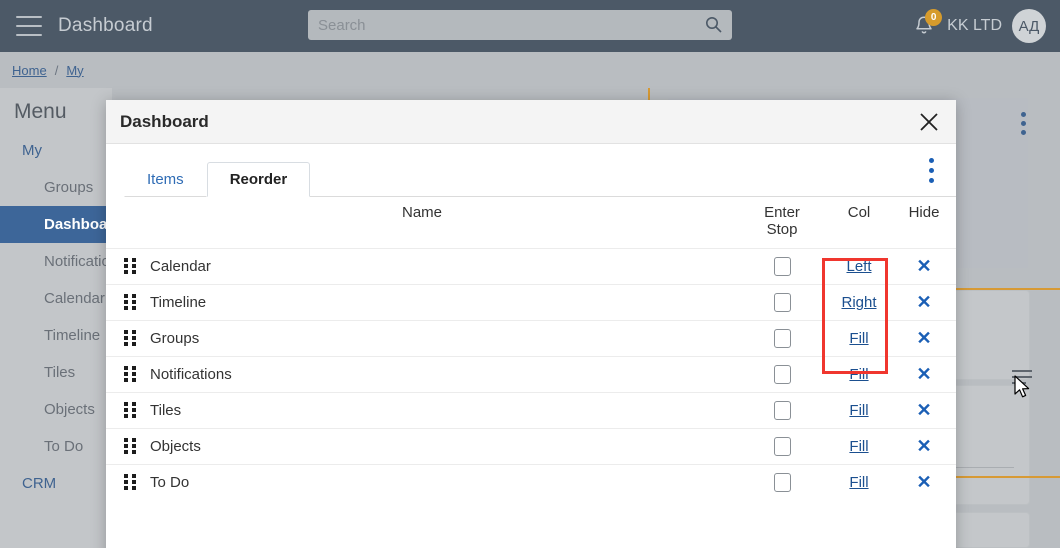 The image size is (1060, 548). I want to click on top-bar: Dashboard 0 KK LTD АД, so click(530, 26).